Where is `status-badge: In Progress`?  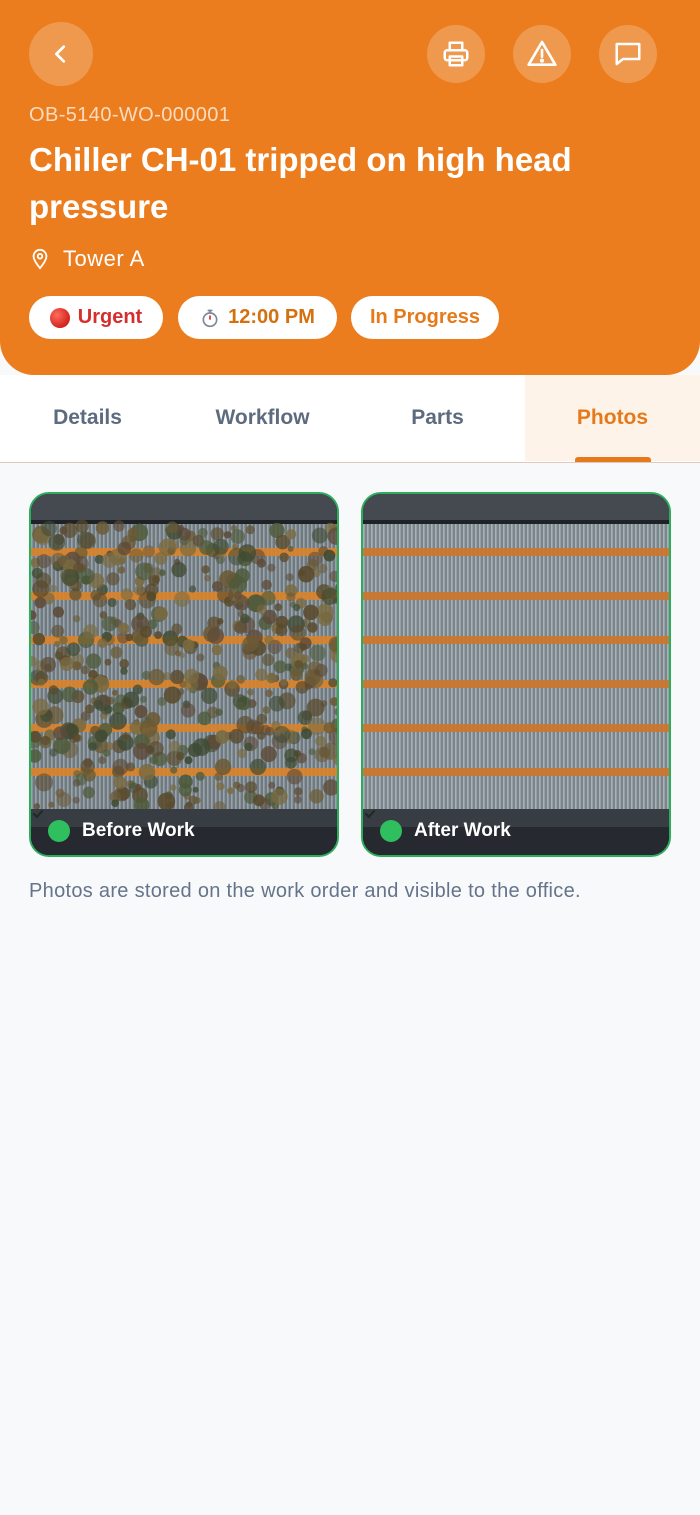 status-badge: In Progress is located at coordinates (425, 317).